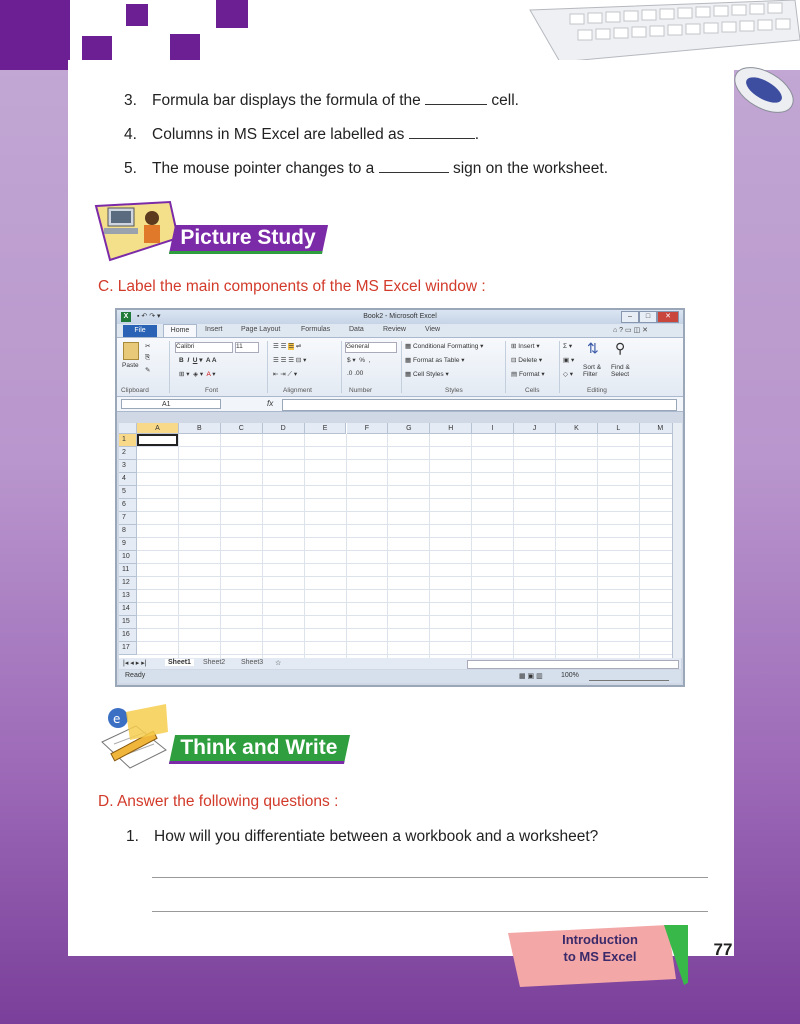 This screenshot has width=800, height=1024. What do you see at coordinates (531, 676) in the screenshot?
I see `view-buttons: ▦ ▣ ▥` at bounding box center [531, 676].